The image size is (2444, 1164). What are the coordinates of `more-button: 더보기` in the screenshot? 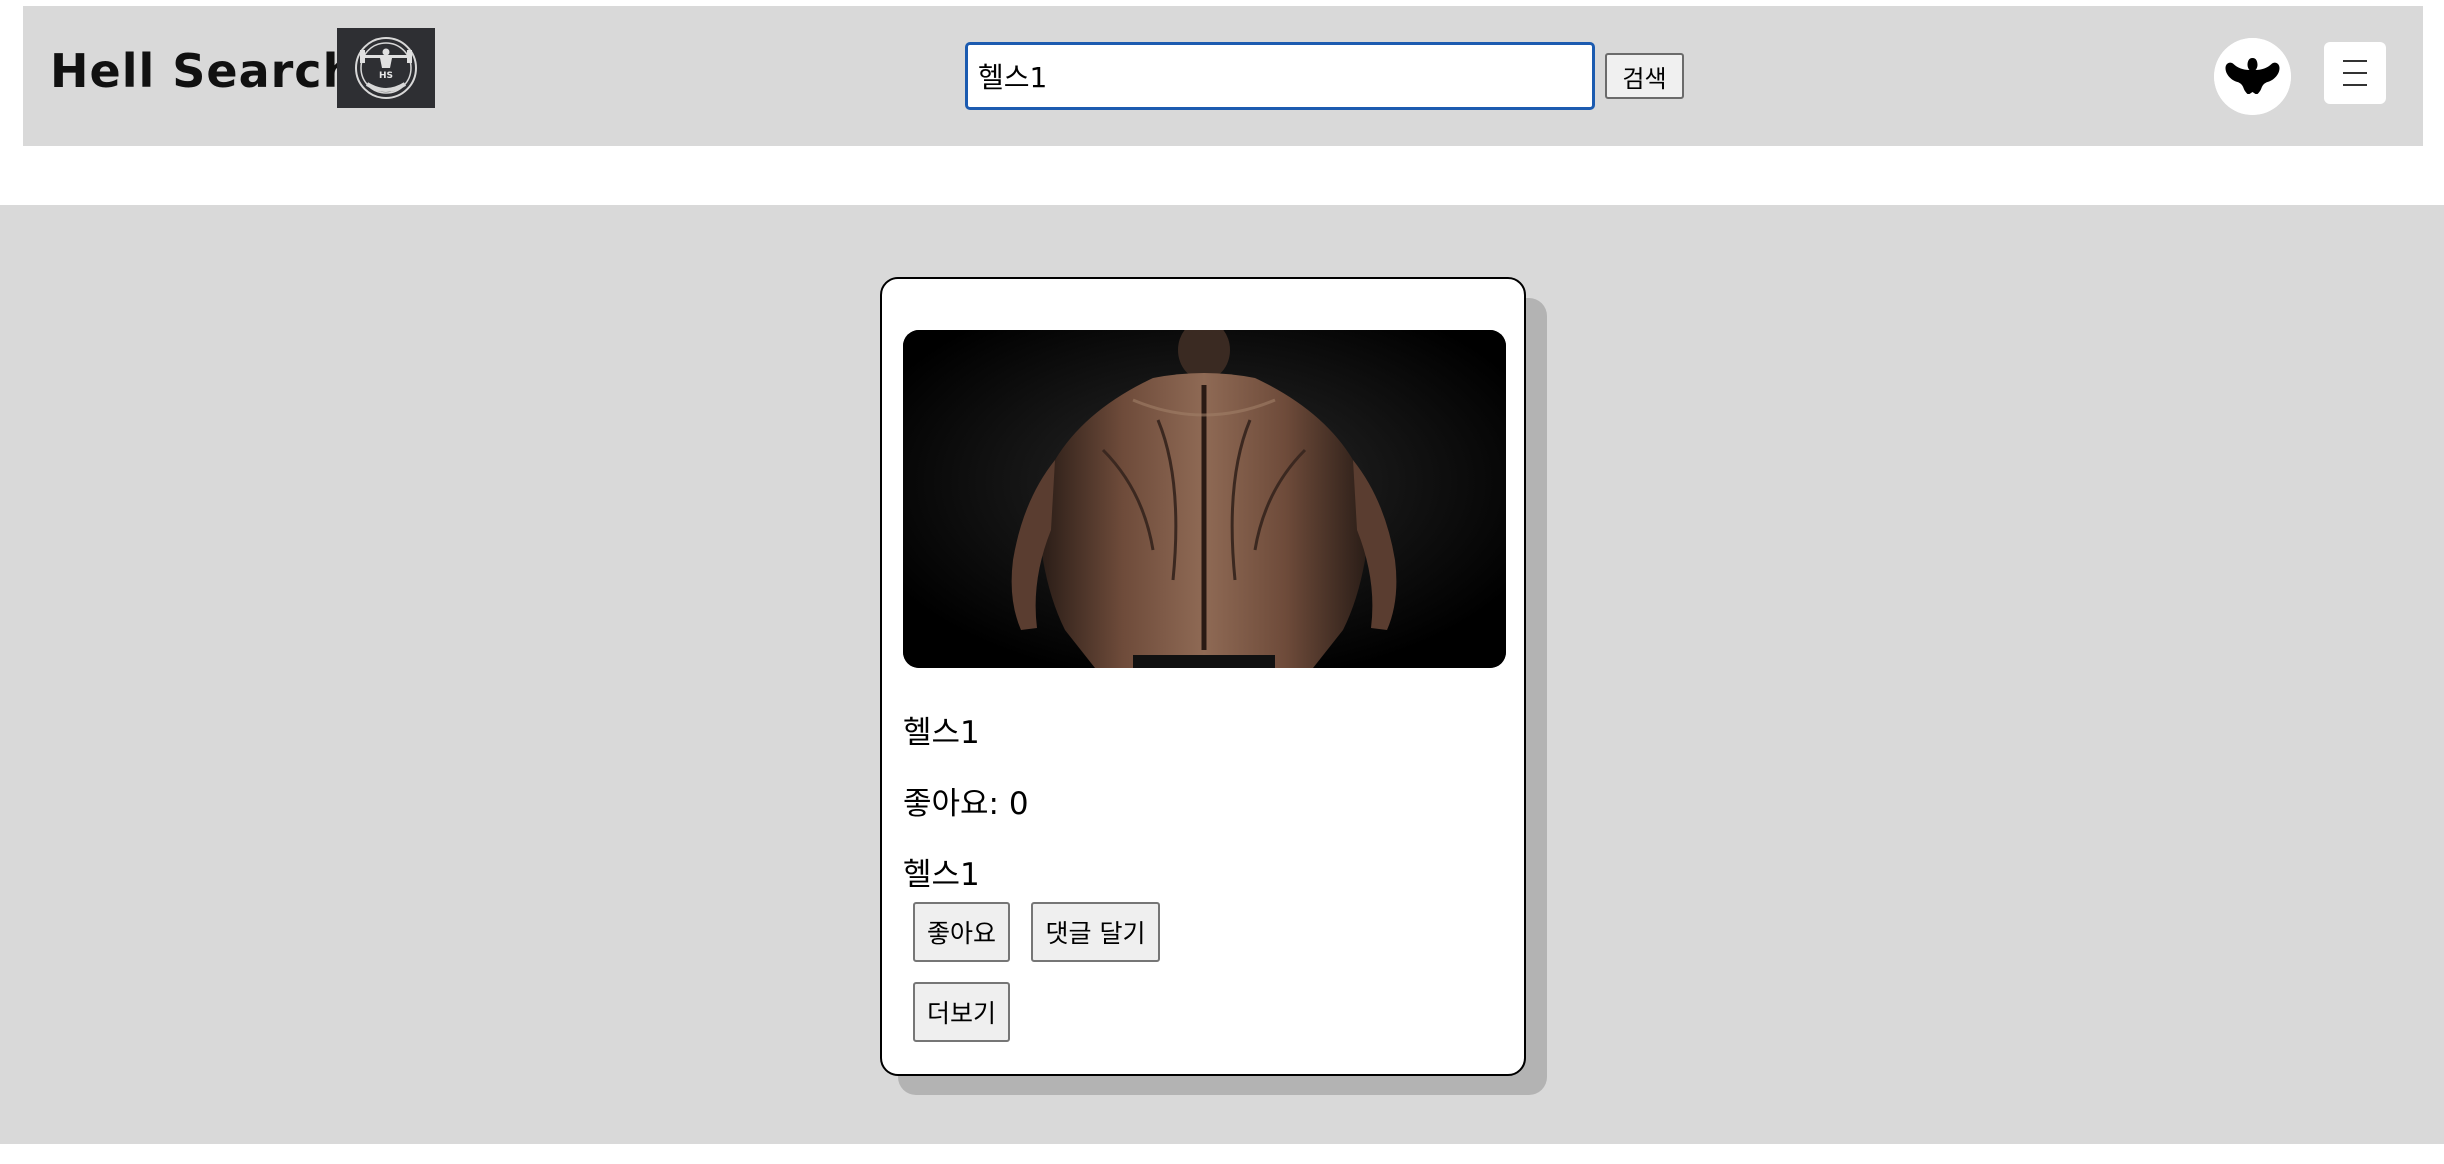 It's located at (961, 1012).